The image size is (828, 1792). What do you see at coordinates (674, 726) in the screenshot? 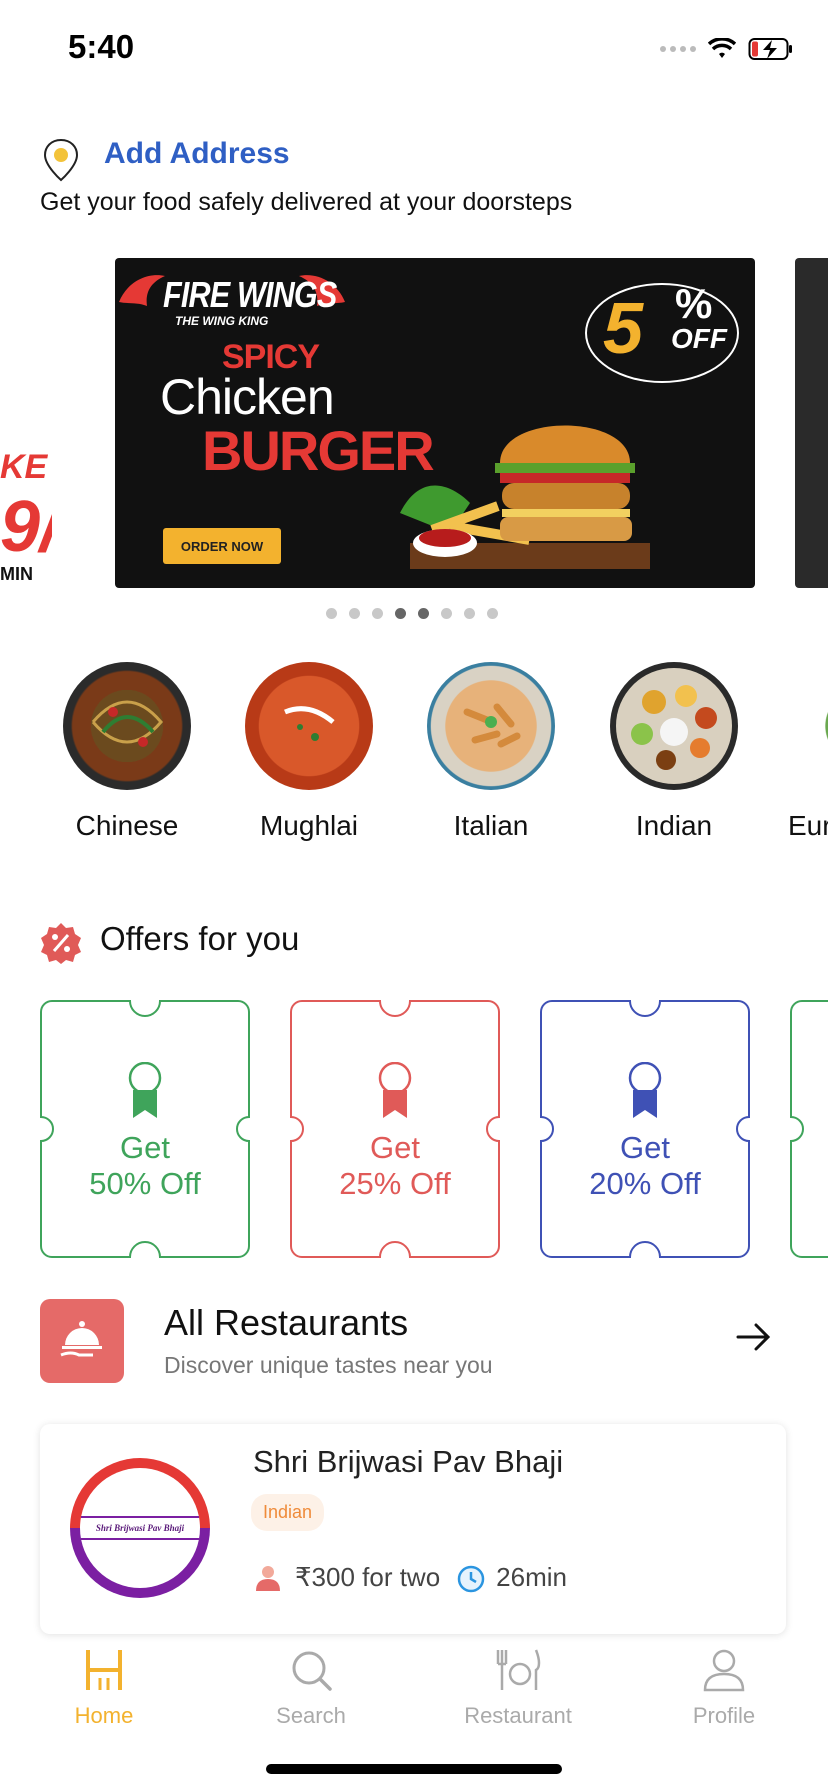
I see `indian-image` at bounding box center [674, 726].